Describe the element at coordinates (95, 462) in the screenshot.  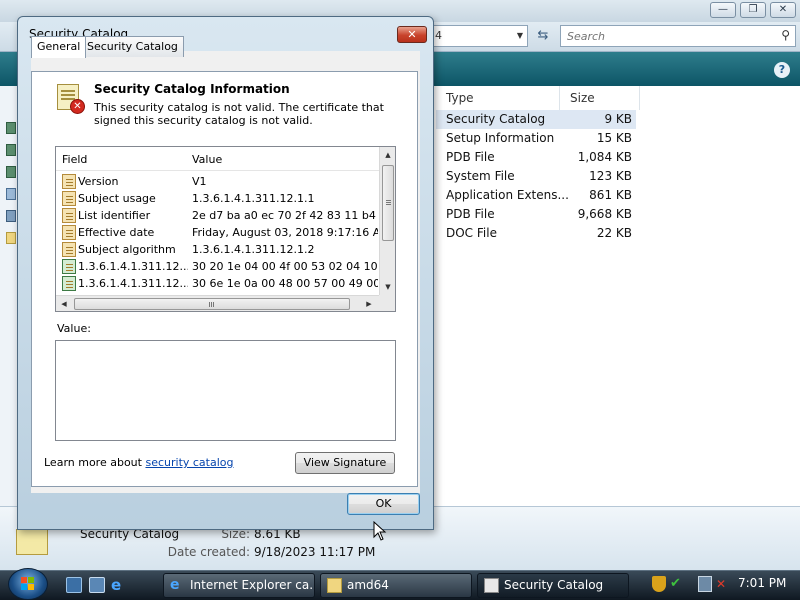
I see `learn-more-prefix: Learn more about` at that location.